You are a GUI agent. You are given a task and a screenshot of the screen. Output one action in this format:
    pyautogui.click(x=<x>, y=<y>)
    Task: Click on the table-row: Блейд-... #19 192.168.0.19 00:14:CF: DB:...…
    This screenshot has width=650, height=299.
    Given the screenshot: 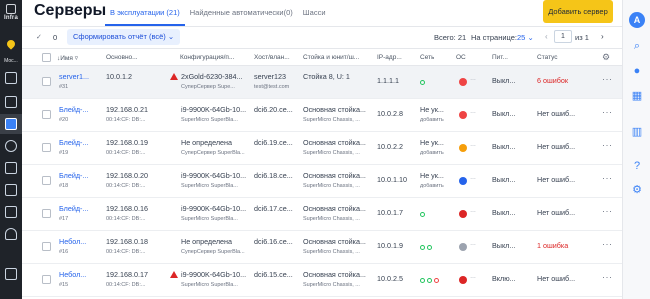 What is the action you would take?
    pyautogui.click(x=322, y=148)
    